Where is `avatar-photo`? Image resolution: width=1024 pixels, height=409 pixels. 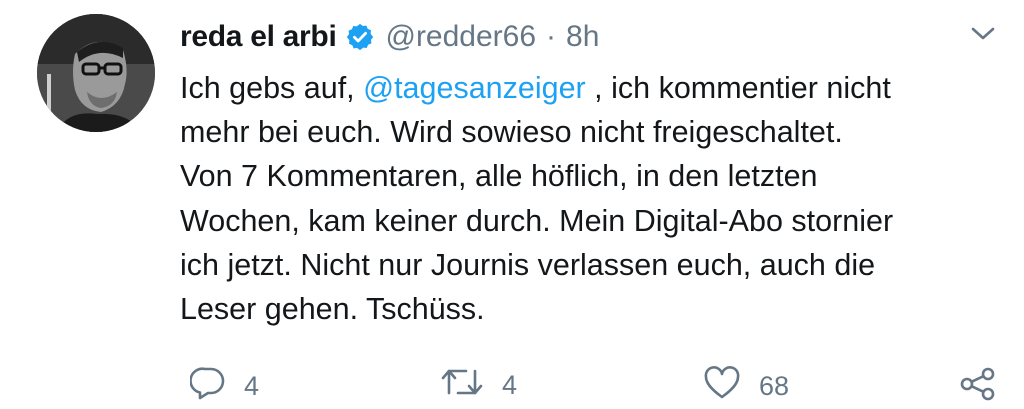 avatar-photo is located at coordinates (96, 73).